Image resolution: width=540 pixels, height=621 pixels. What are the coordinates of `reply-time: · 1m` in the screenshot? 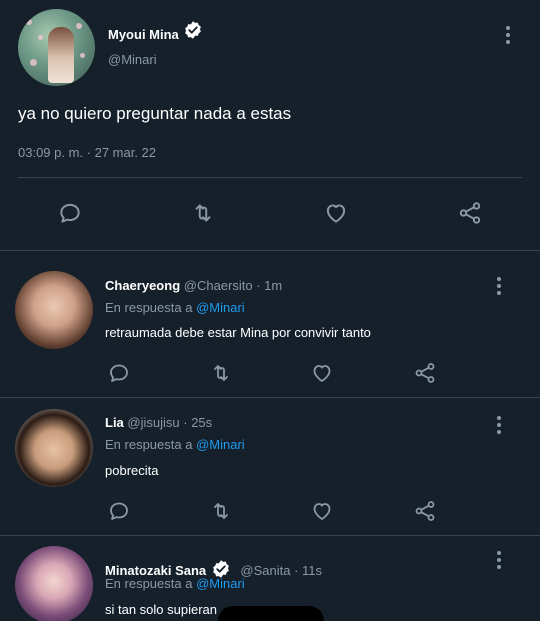 It's located at (269, 285).